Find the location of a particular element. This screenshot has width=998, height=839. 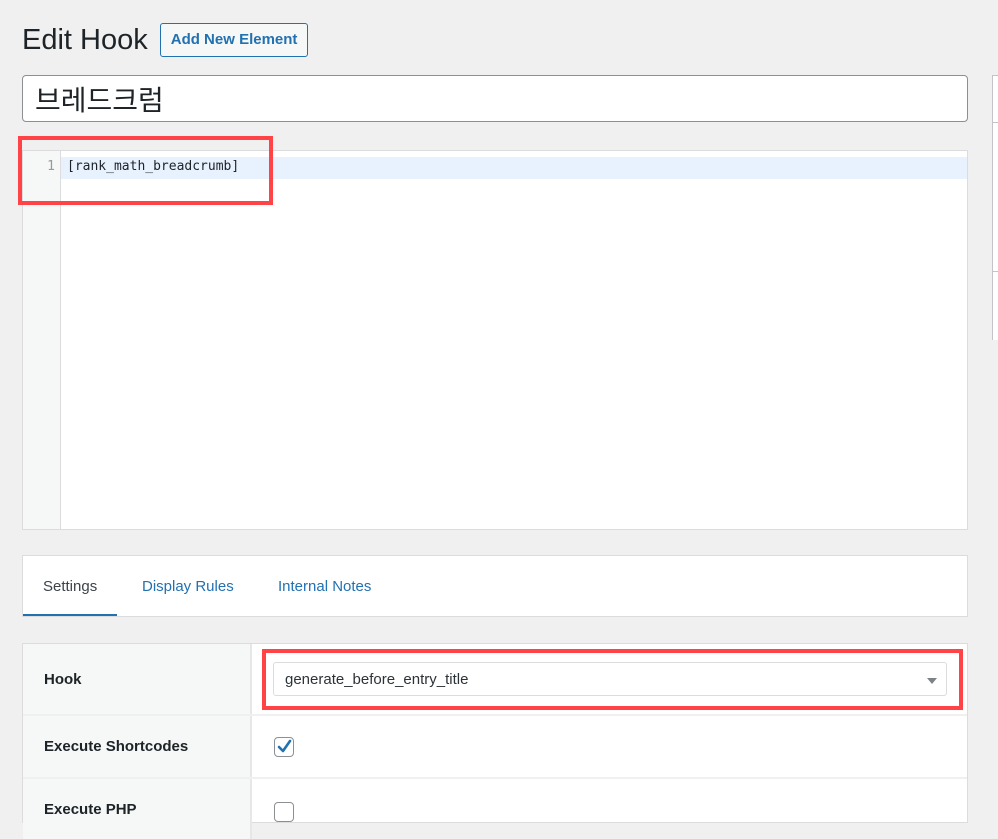

execute-shortcodes-label: Execute Shortcodes is located at coordinates (137, 746).